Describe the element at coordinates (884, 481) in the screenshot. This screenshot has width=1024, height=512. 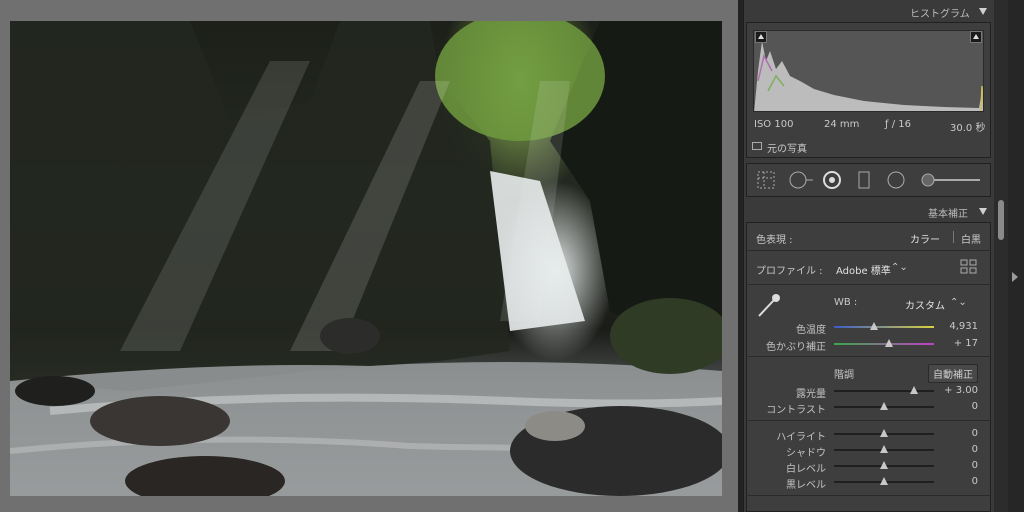
I see `blacks-slider-thumb` at that location.